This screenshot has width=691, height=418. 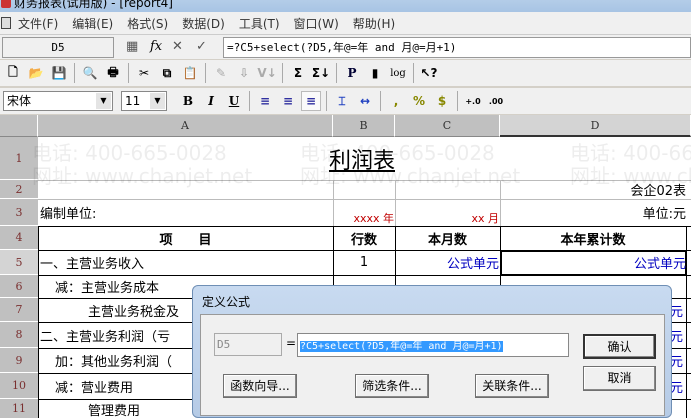 I want to click on italic-icon: I, so click(x=211, y=101).